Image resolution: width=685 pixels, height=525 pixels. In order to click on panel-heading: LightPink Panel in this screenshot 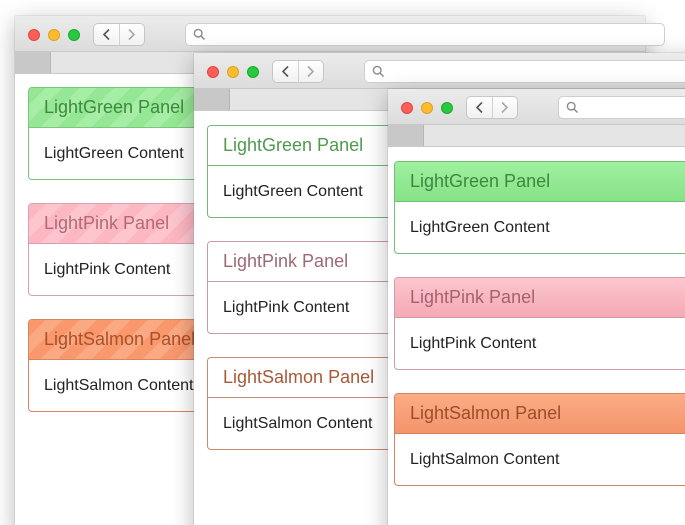, I will do `click(540, 298)`.